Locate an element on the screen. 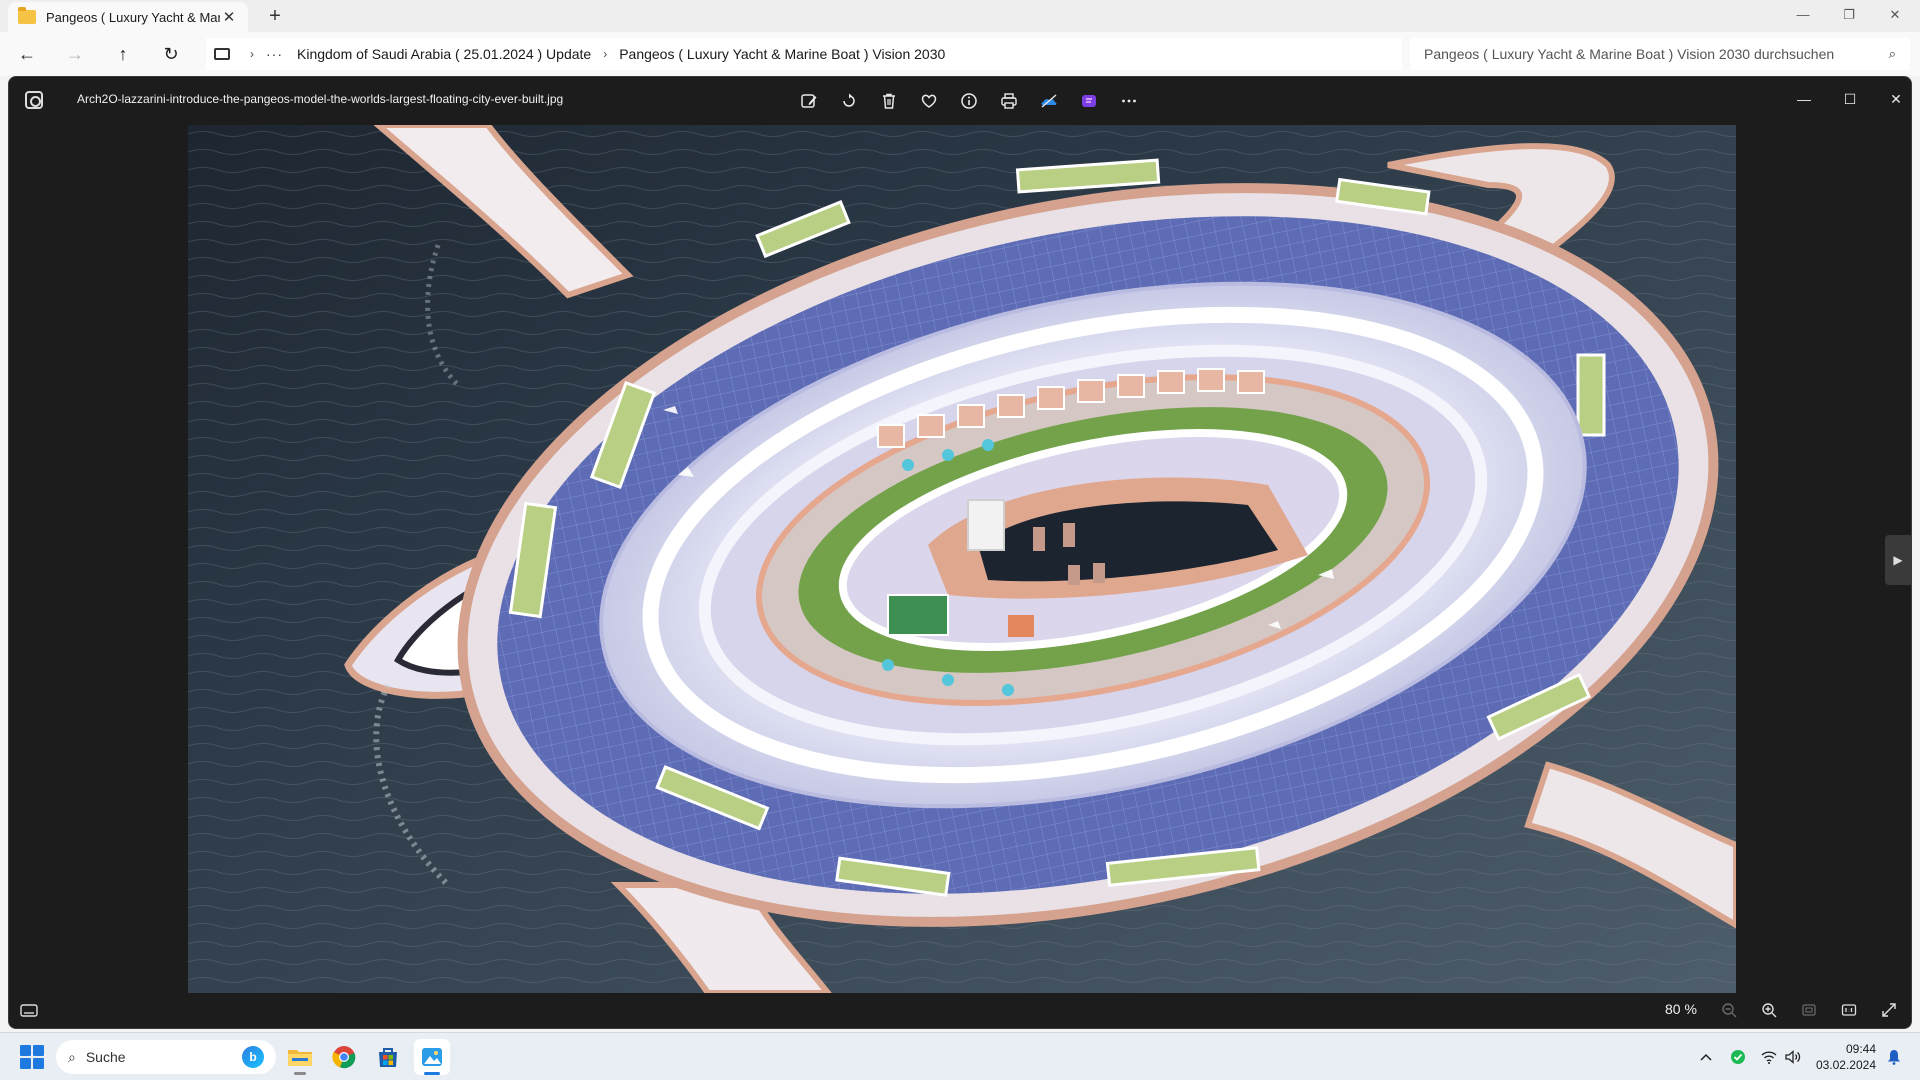 This screenshot has height=1080, width=1920. print-icon is located at coordinates (1009, 101).